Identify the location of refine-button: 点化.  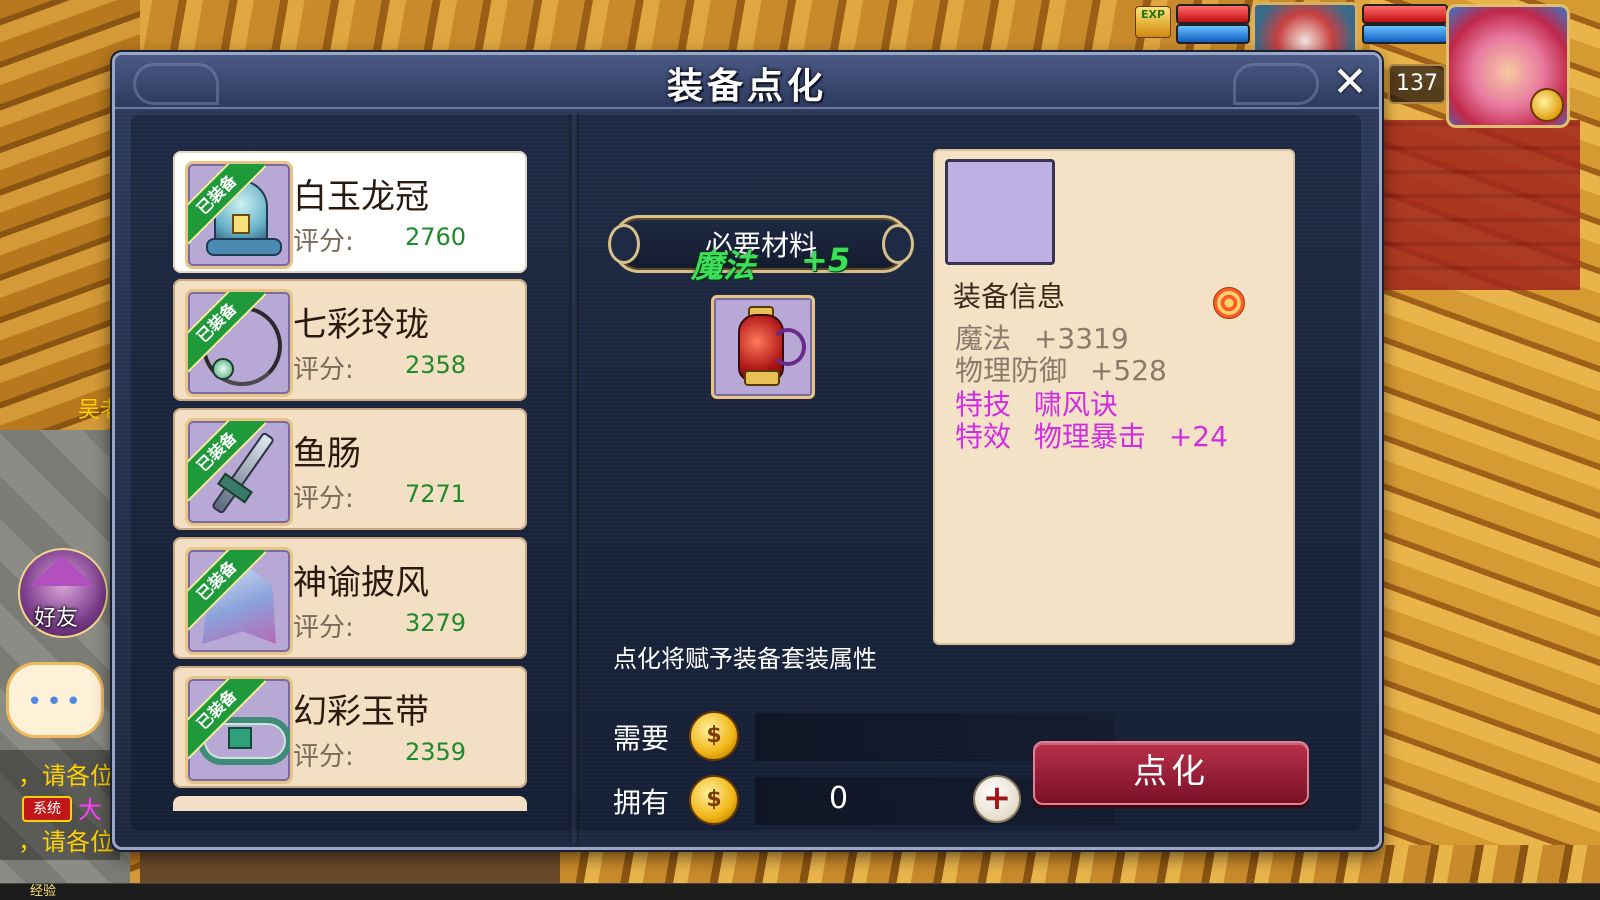
(1171, 773).